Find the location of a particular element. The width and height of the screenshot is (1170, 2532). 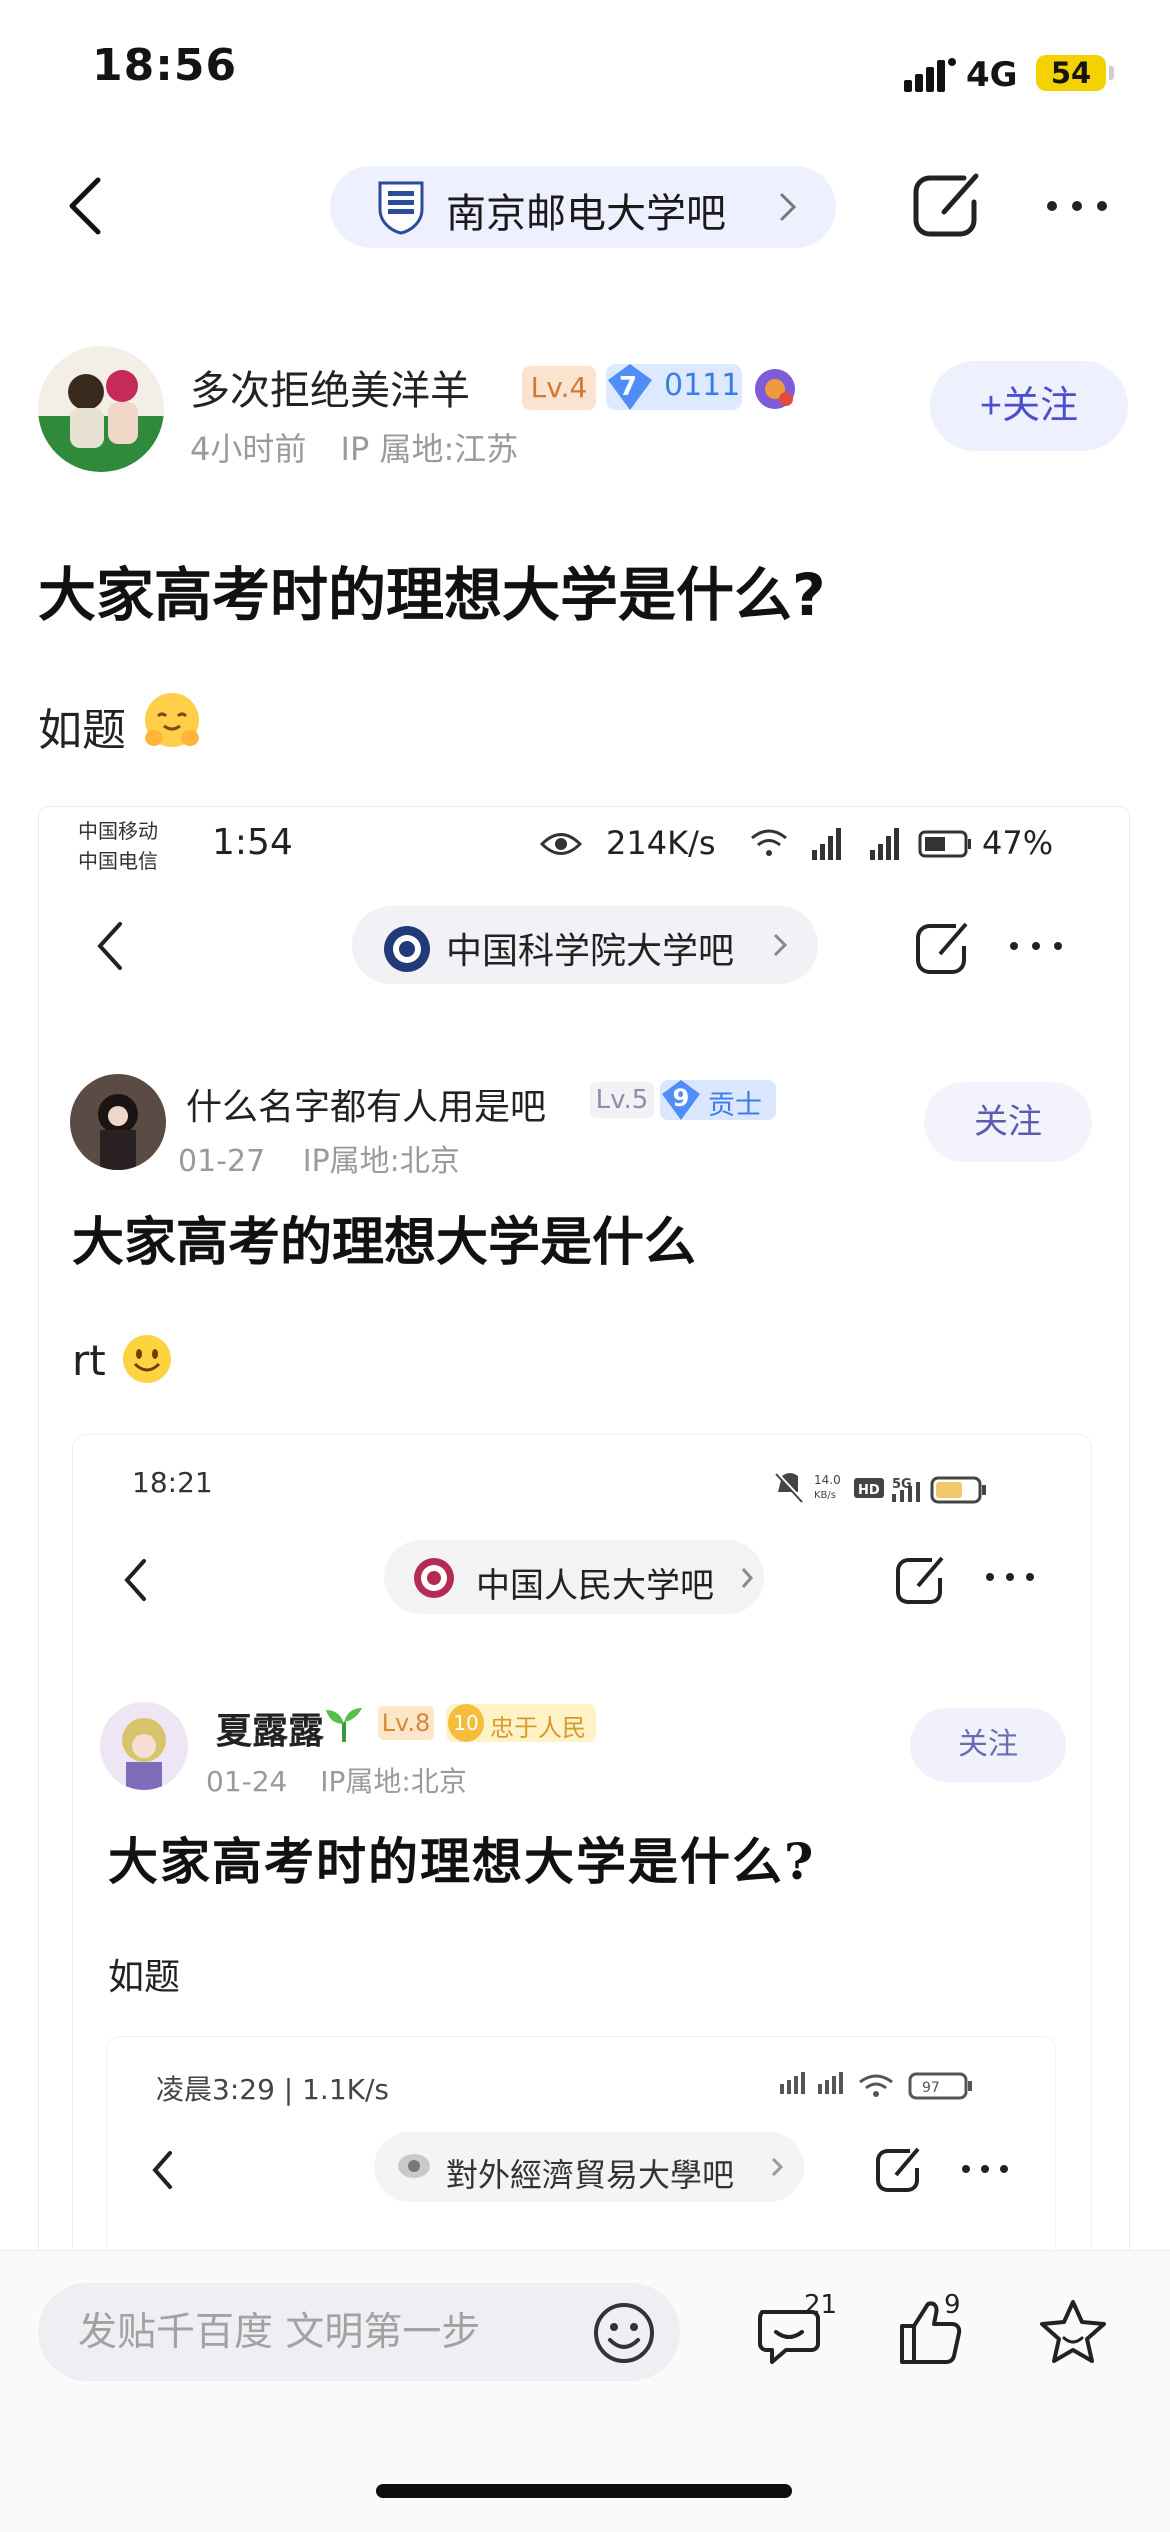

status-time: 18:56 is located at coordinates (165, 65).